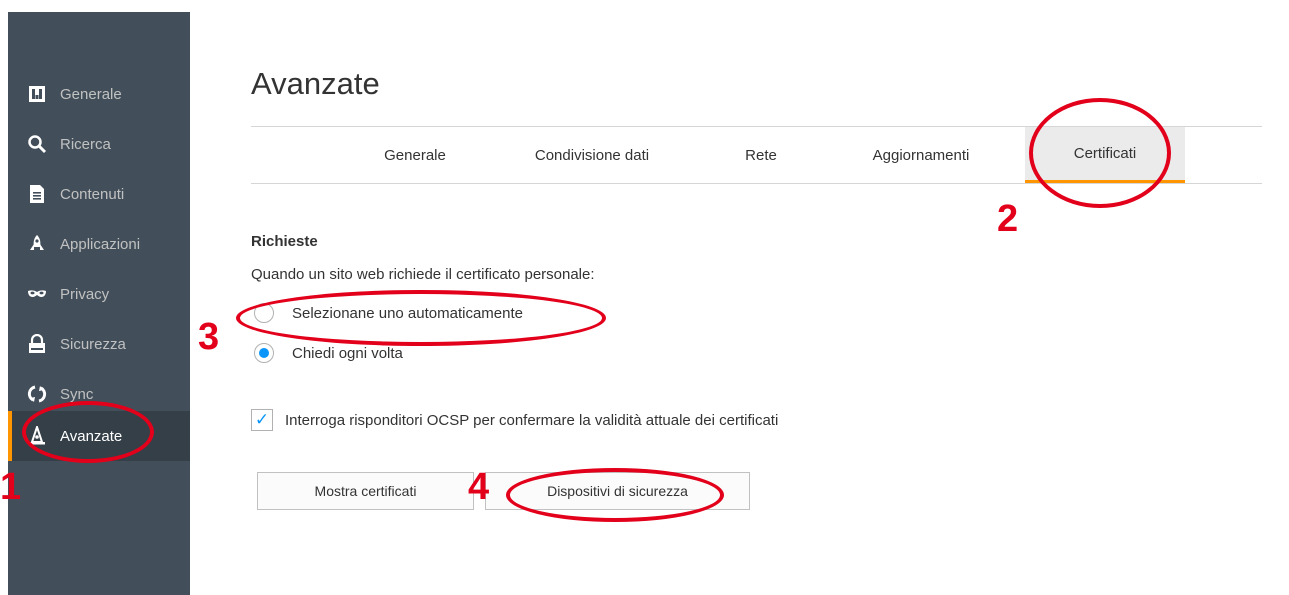 Image resolution: width=1289 pixels, height=595 pixels. I want to click on wizard-hat-icon, so click(37, 436).